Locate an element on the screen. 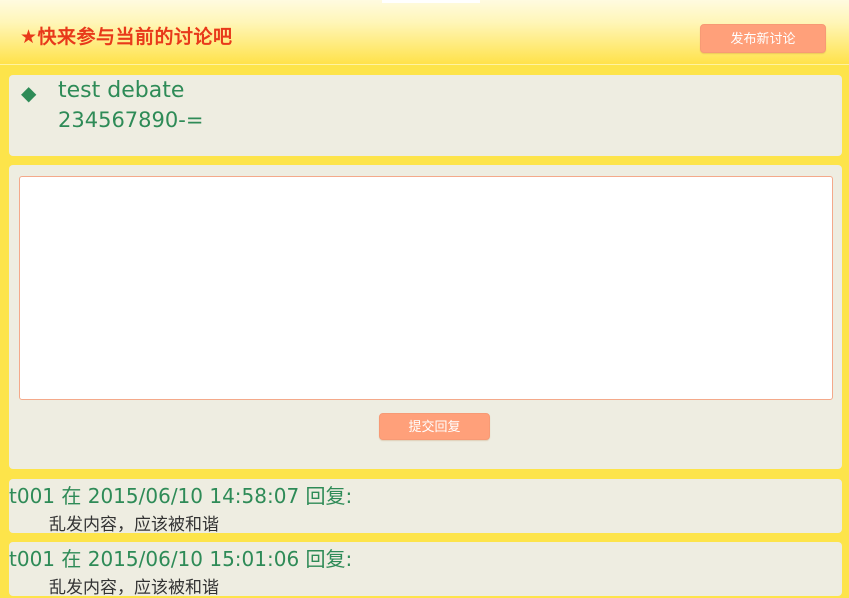  header-tab-highlight is located at coordinates (431, 1).